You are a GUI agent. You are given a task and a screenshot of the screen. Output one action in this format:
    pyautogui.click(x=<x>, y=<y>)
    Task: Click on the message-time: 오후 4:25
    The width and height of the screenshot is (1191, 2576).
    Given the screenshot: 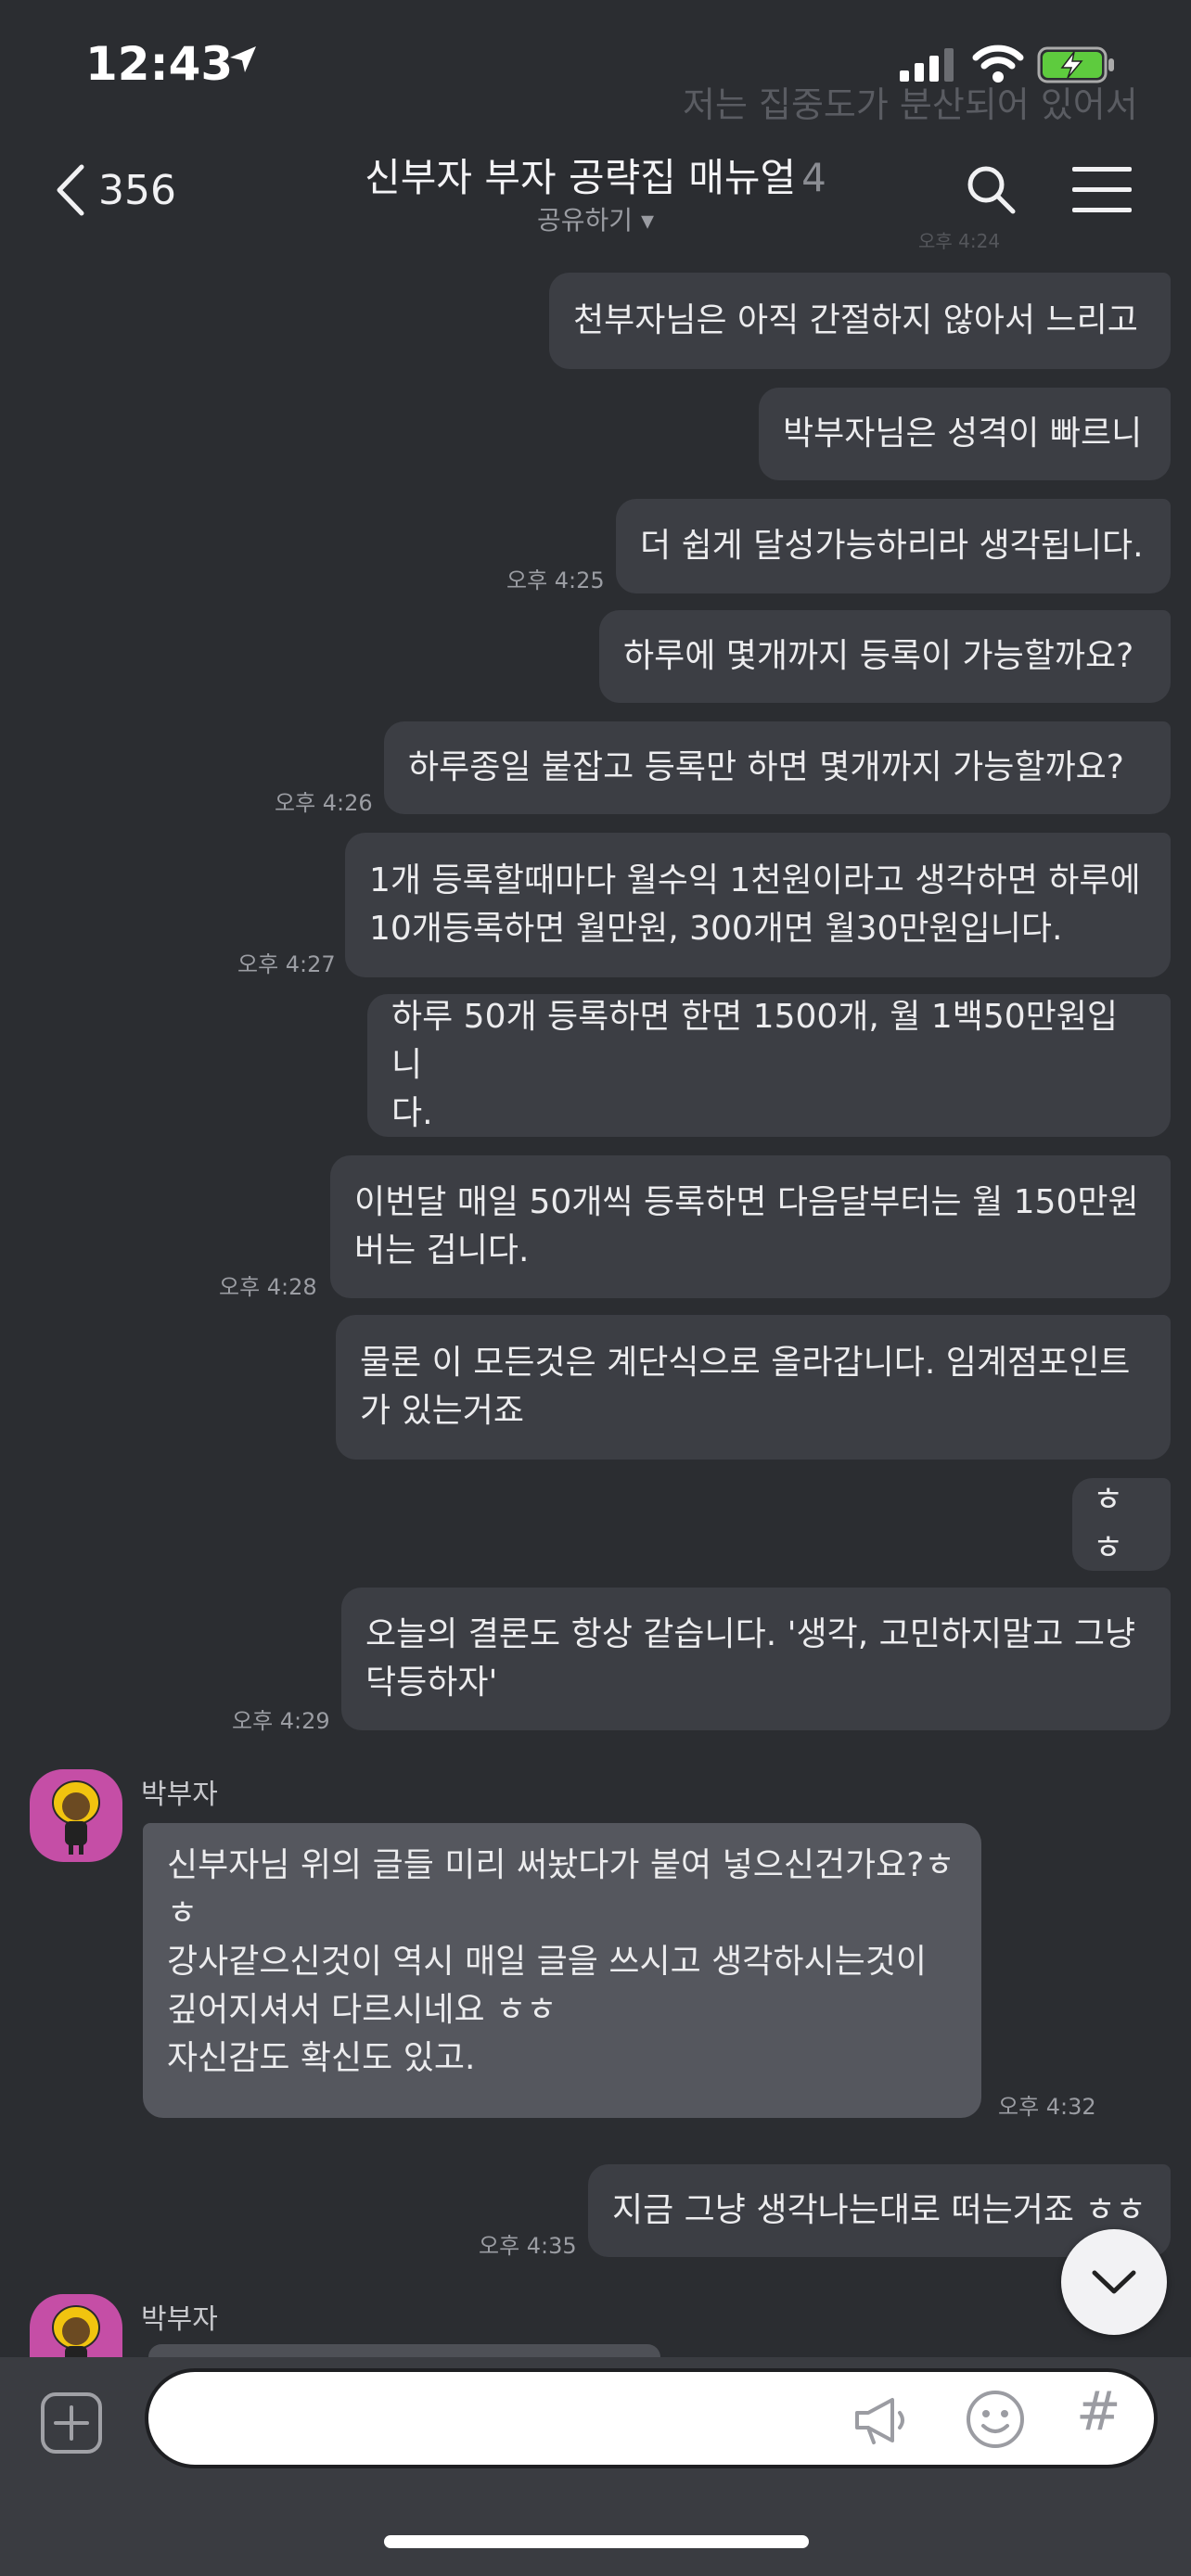 What is the action you would take?
    pyautogui.click(x=555, y=580)
    